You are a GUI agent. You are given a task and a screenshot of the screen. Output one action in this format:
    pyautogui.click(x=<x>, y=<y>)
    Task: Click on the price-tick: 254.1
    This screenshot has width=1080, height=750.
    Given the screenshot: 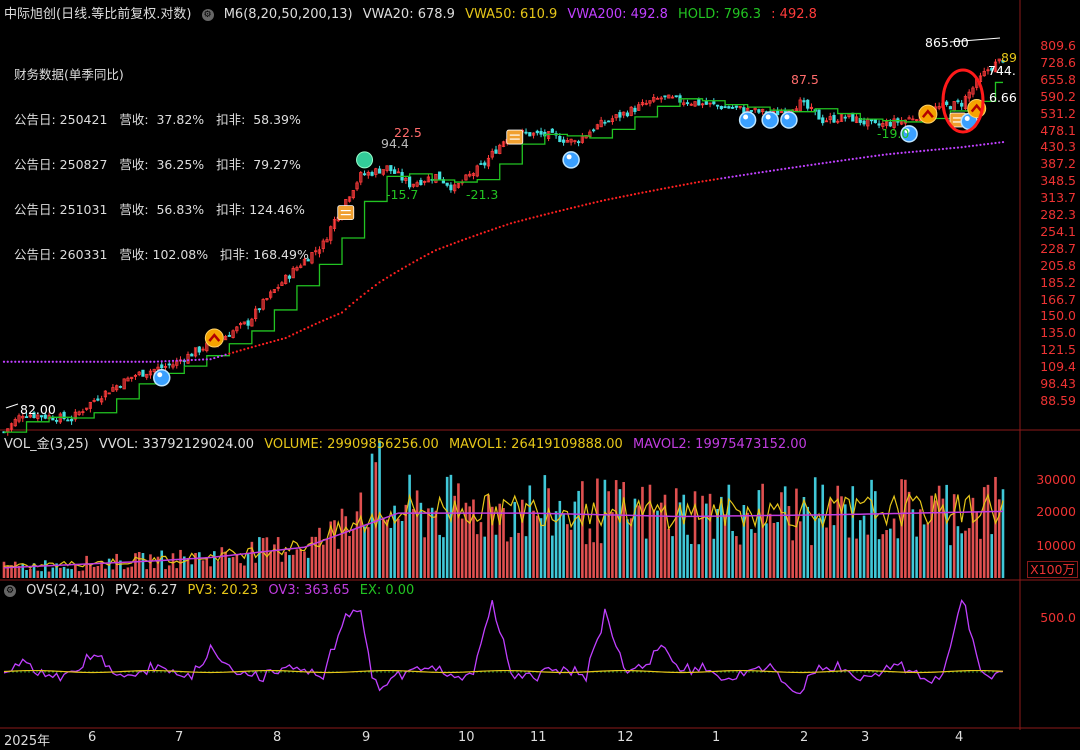 What is the action you would take?
    pyautogui.click(x=1058, y=231)
    